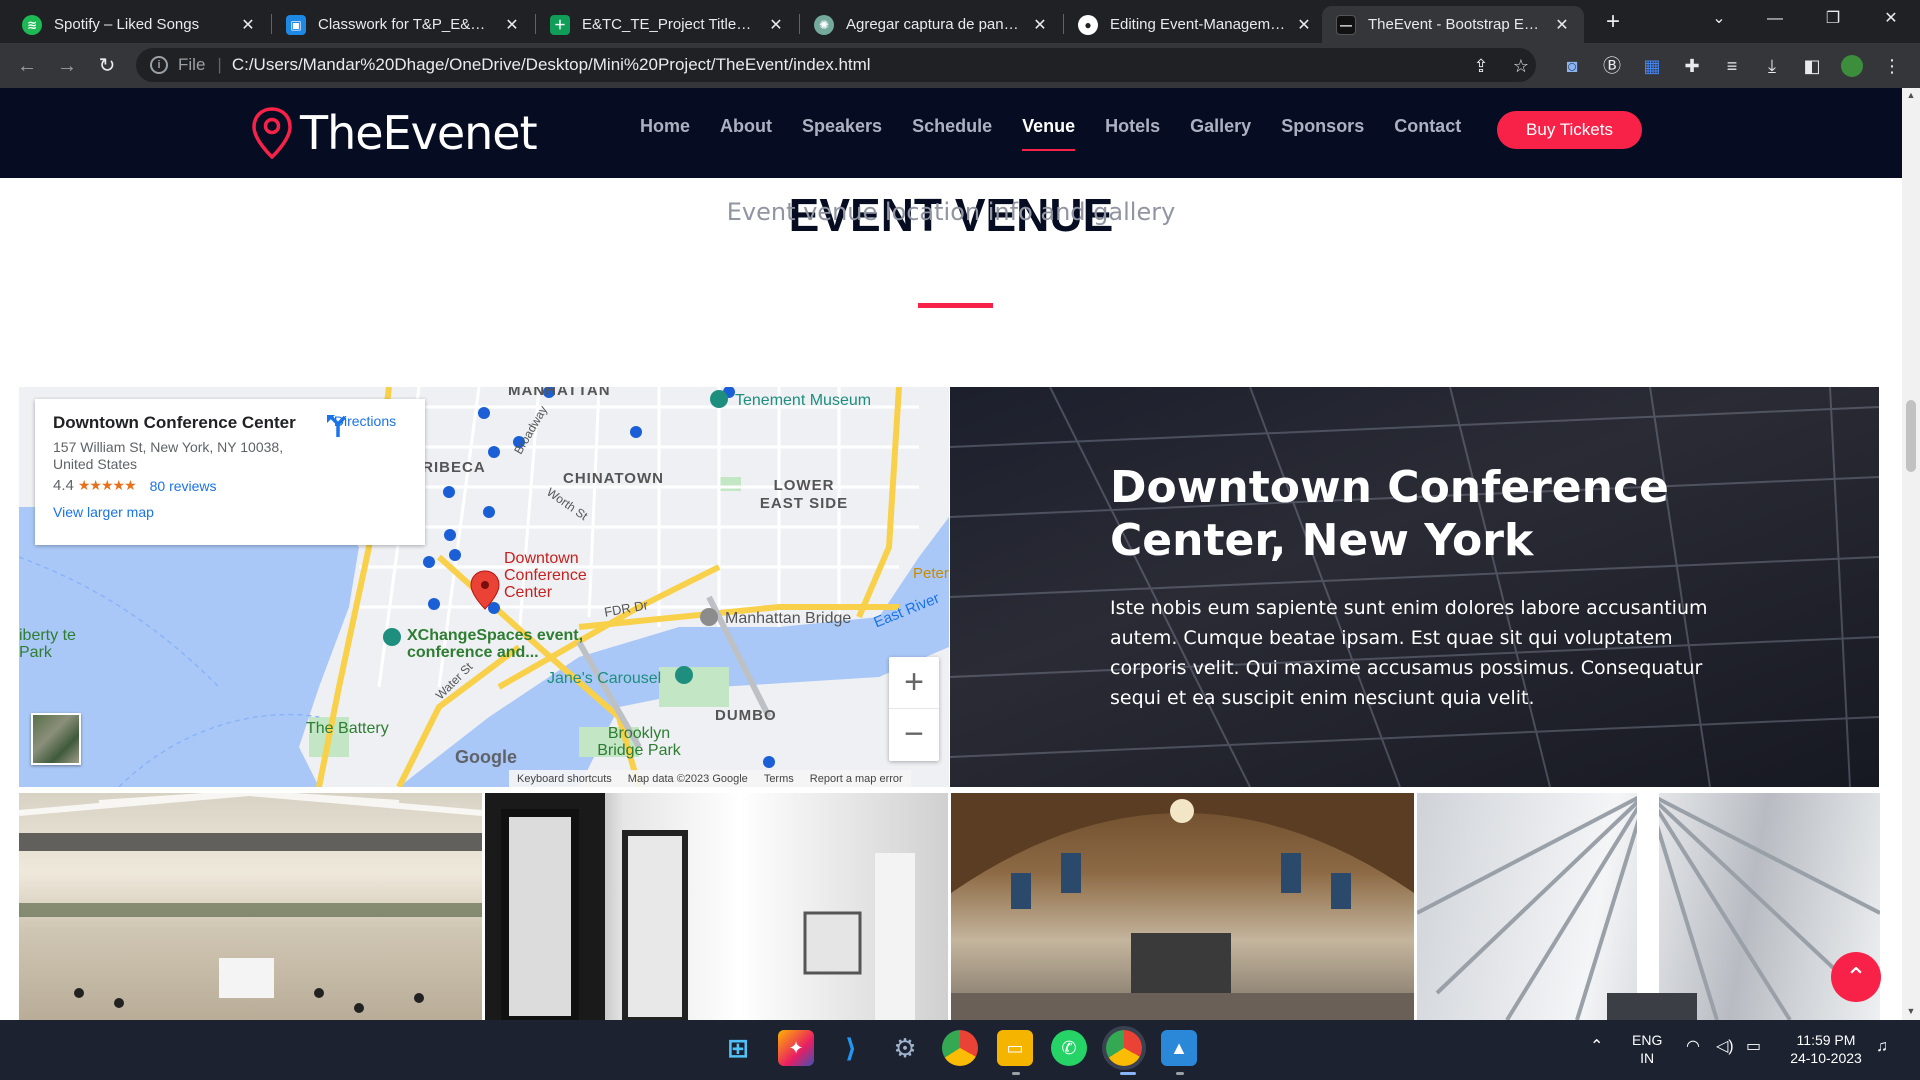  Describe the element at coordinates (1882, 1047) in the screenshot. I see `notification-bell-icon: ♫` at that location.